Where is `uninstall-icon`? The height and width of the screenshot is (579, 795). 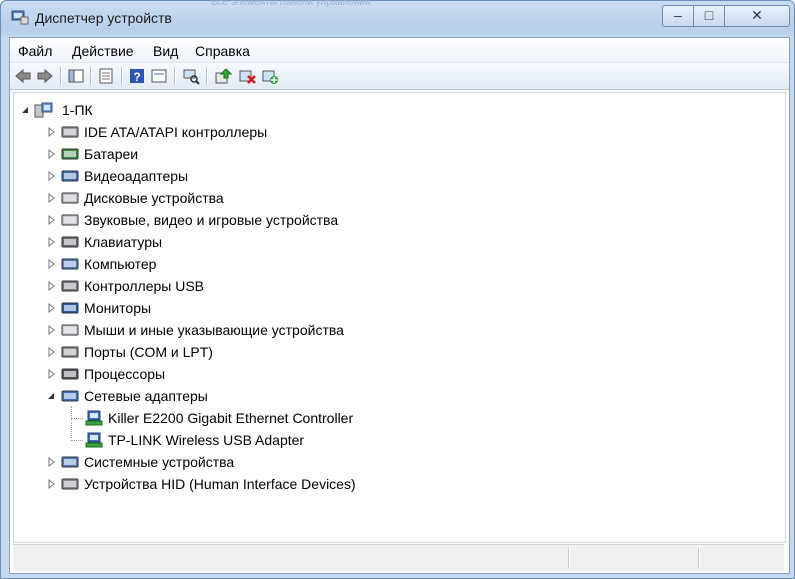 uninstall-icon is located at coordinates (247, 76).